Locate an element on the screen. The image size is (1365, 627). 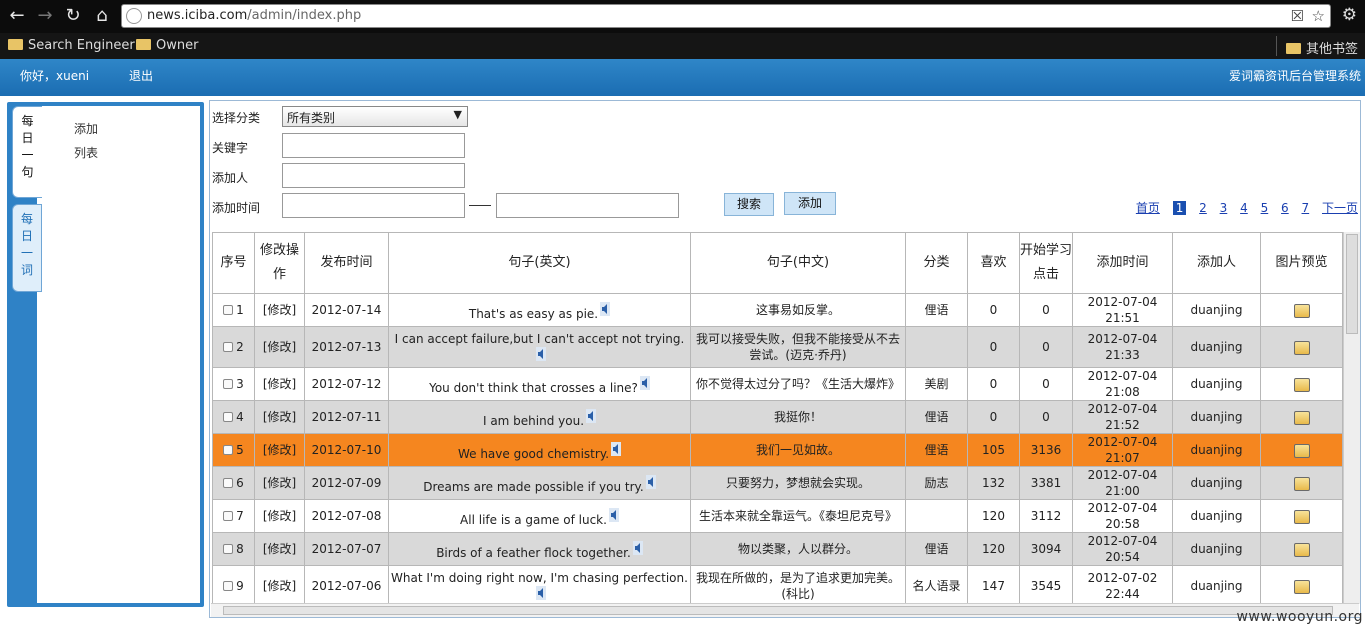
tab-char: 句 is located at coordinates (27, 172).